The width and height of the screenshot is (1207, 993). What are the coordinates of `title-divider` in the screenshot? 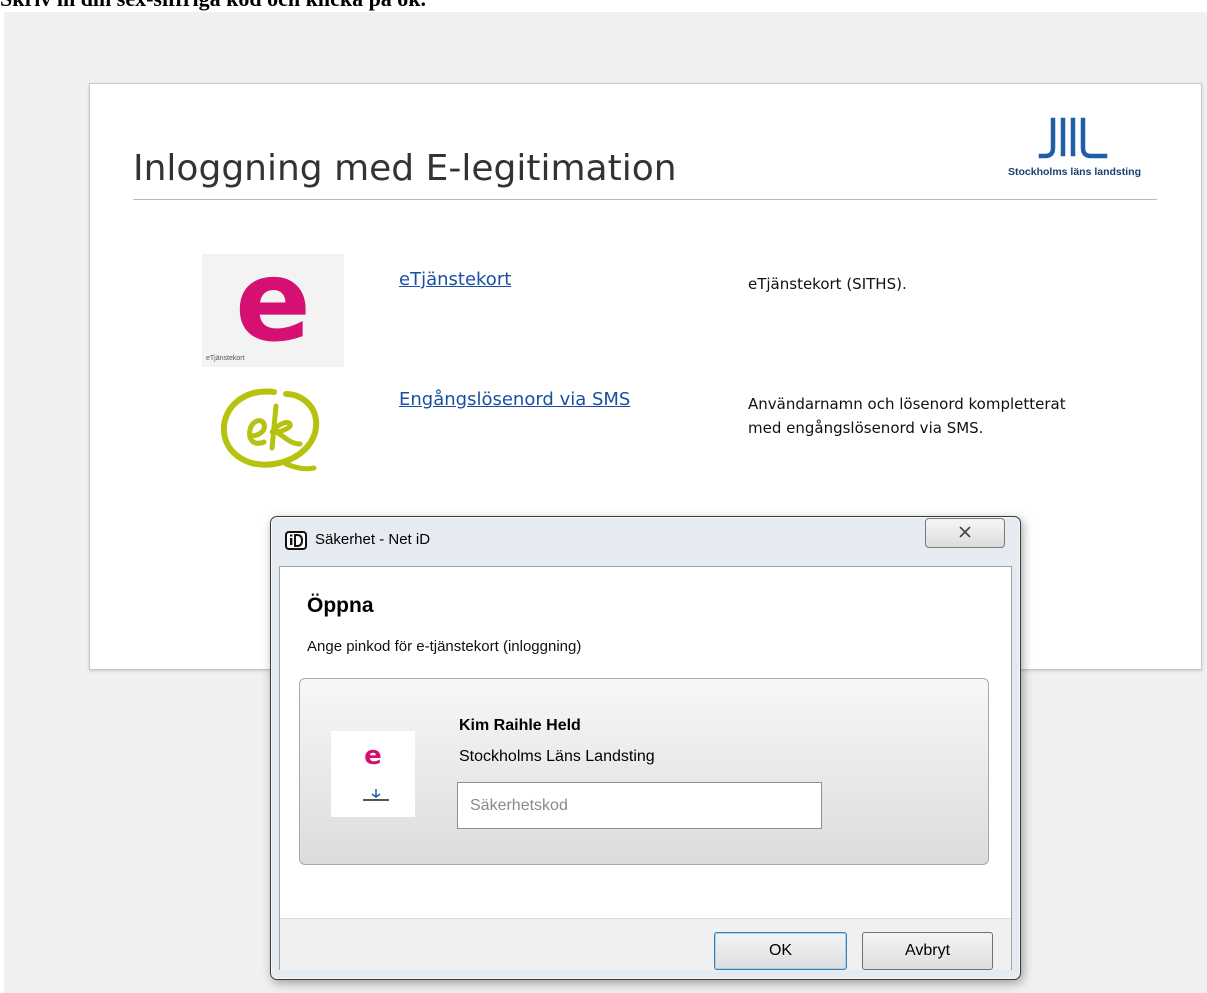 It's located at (645, 199).